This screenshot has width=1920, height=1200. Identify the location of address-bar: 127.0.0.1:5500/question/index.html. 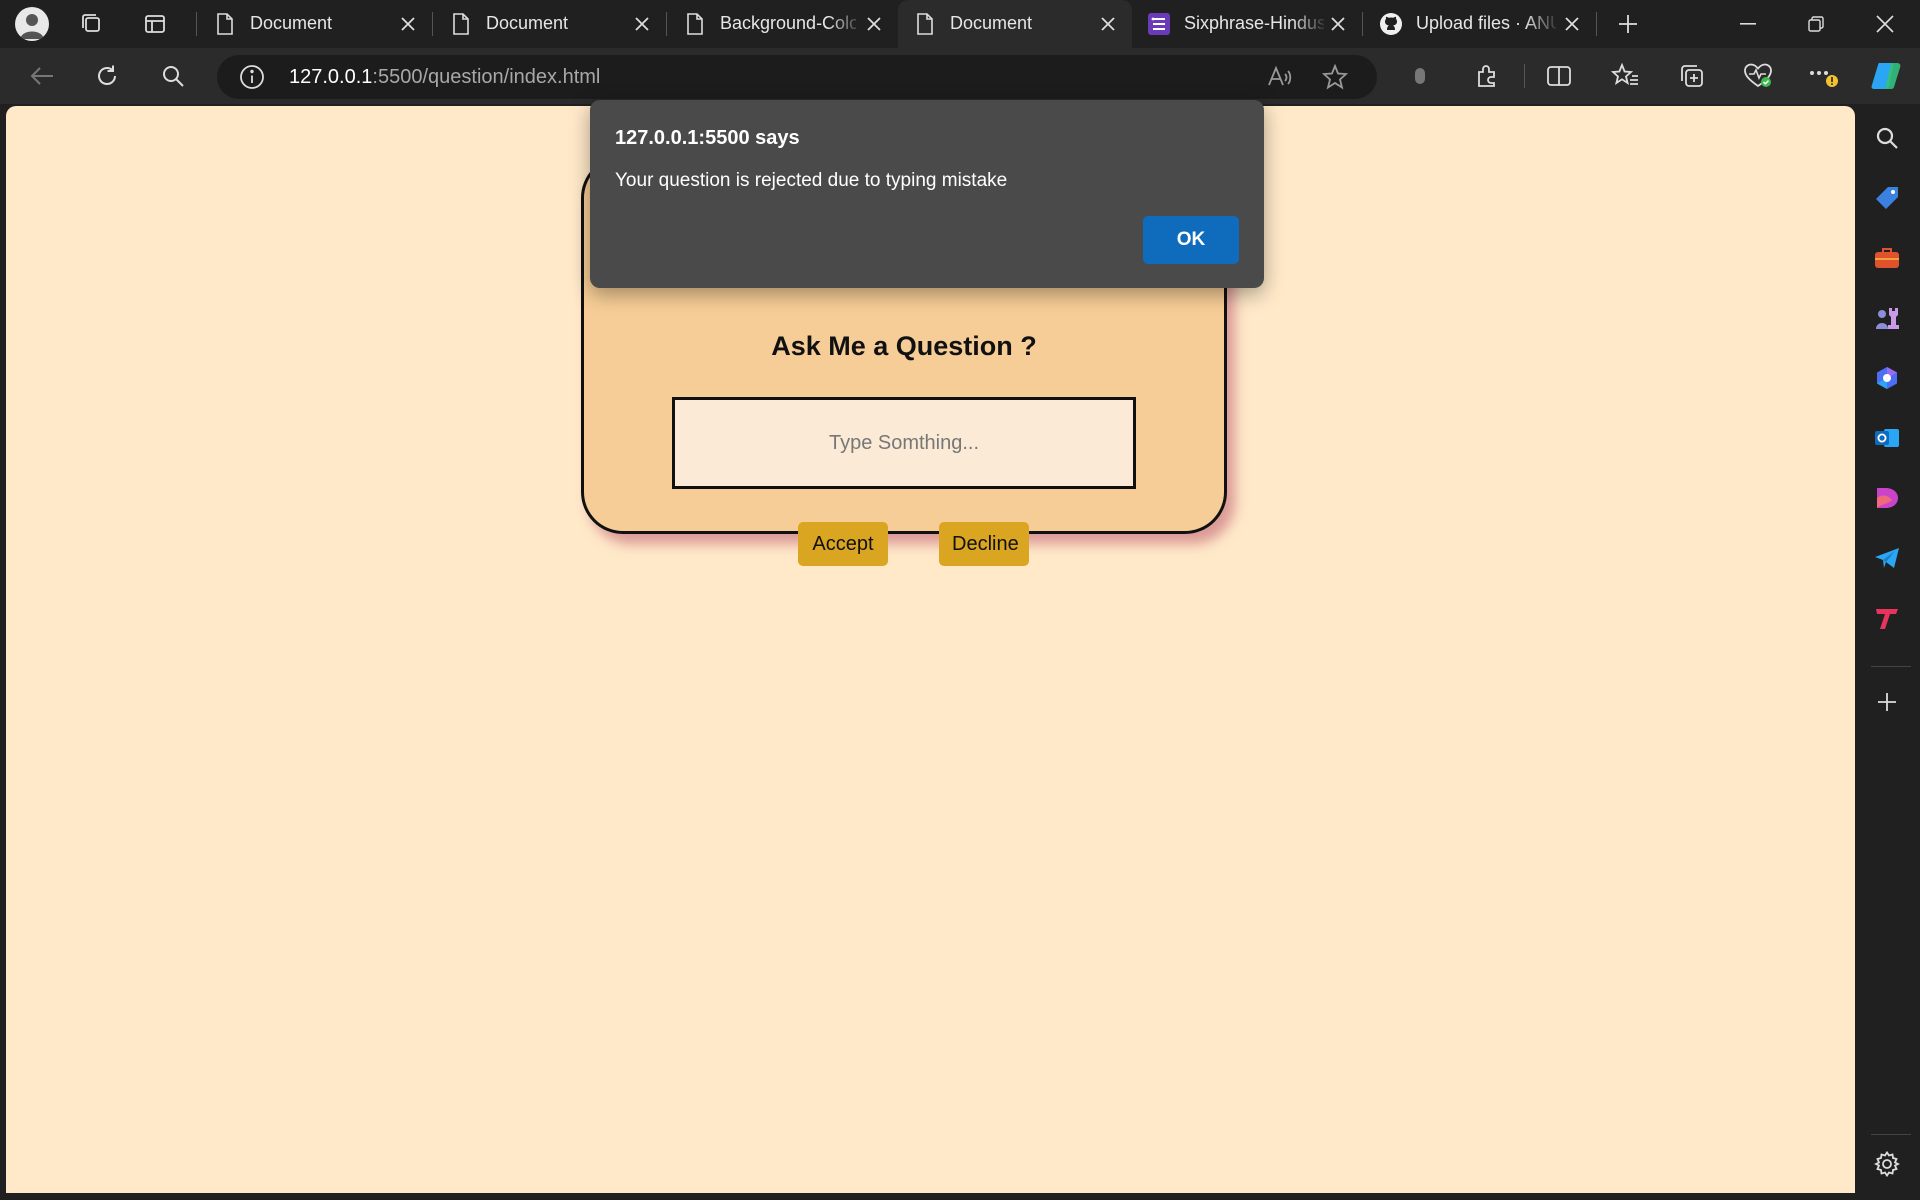
(797, 77).